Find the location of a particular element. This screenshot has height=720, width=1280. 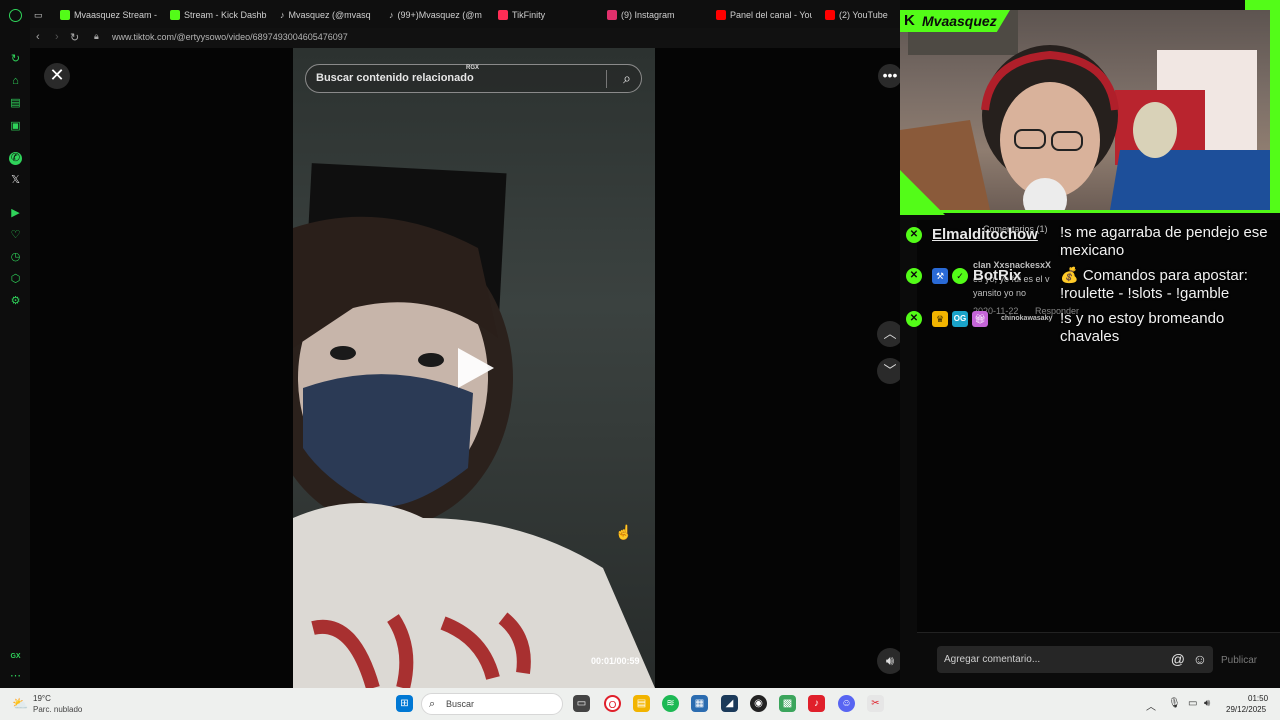

tray-chevron-icon: ︿ is located at coordinates (1151, 705).